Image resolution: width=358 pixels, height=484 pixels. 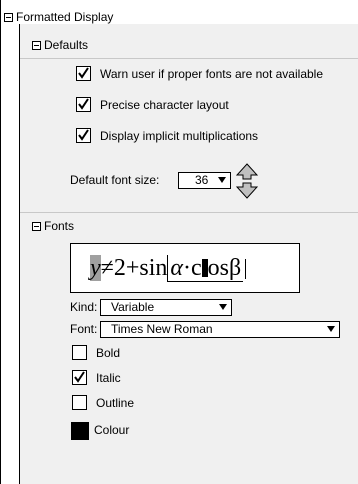 I want to click on math-preview: y≠2+sin α·c osβ, so click(x=168, y=268).